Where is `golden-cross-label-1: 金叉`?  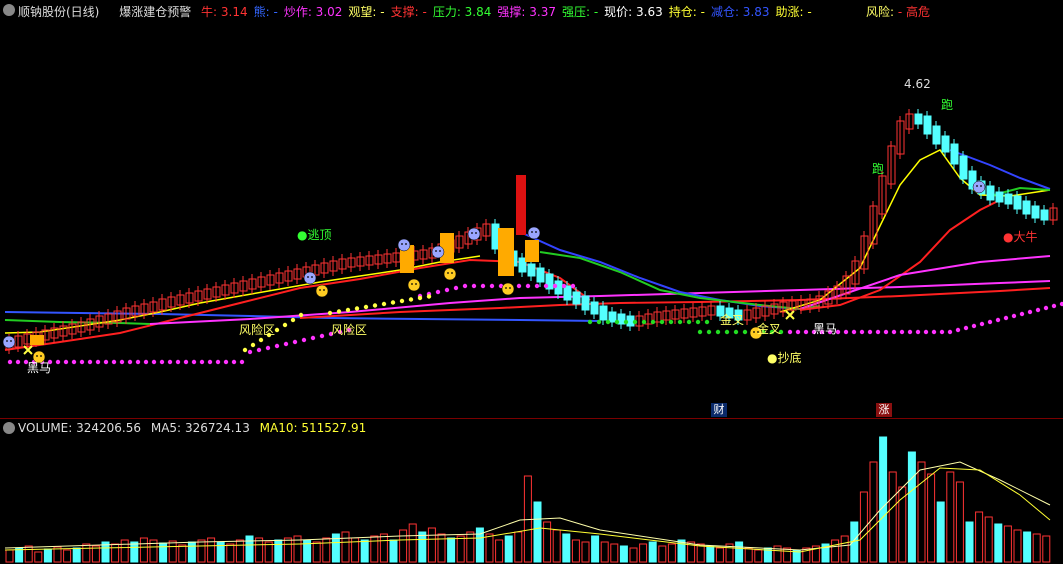
golden-cross-label-1: 金叉 is located at coordinates (732, 320).